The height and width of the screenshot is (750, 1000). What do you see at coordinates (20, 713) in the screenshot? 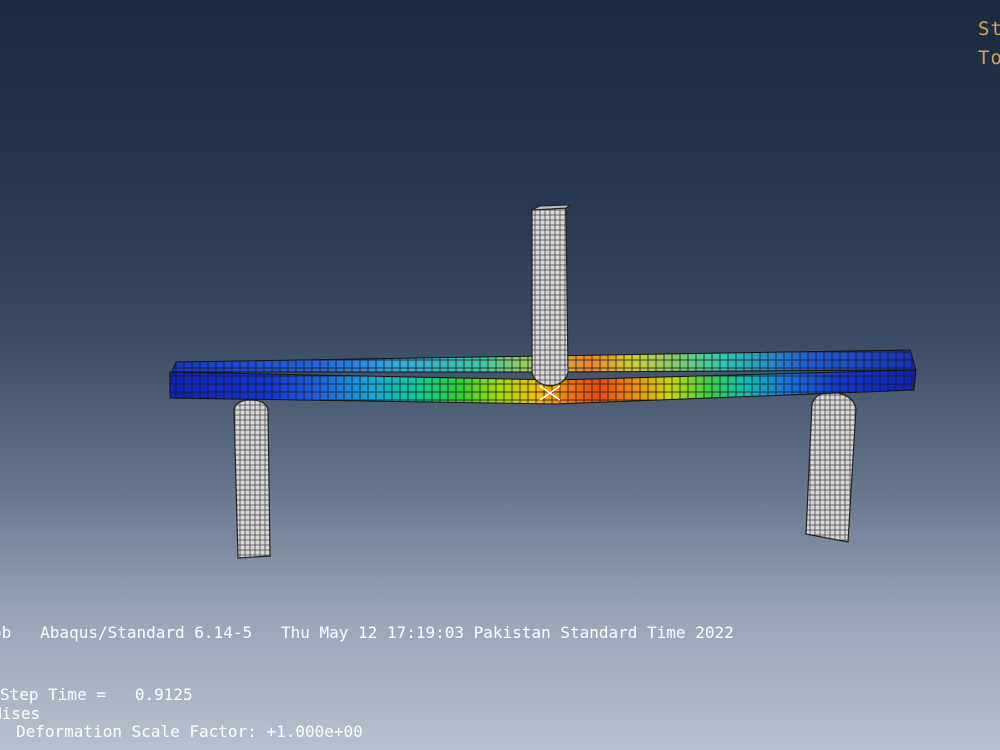
I see `primary-var-line: Mises` at bounding box center [20, 713].